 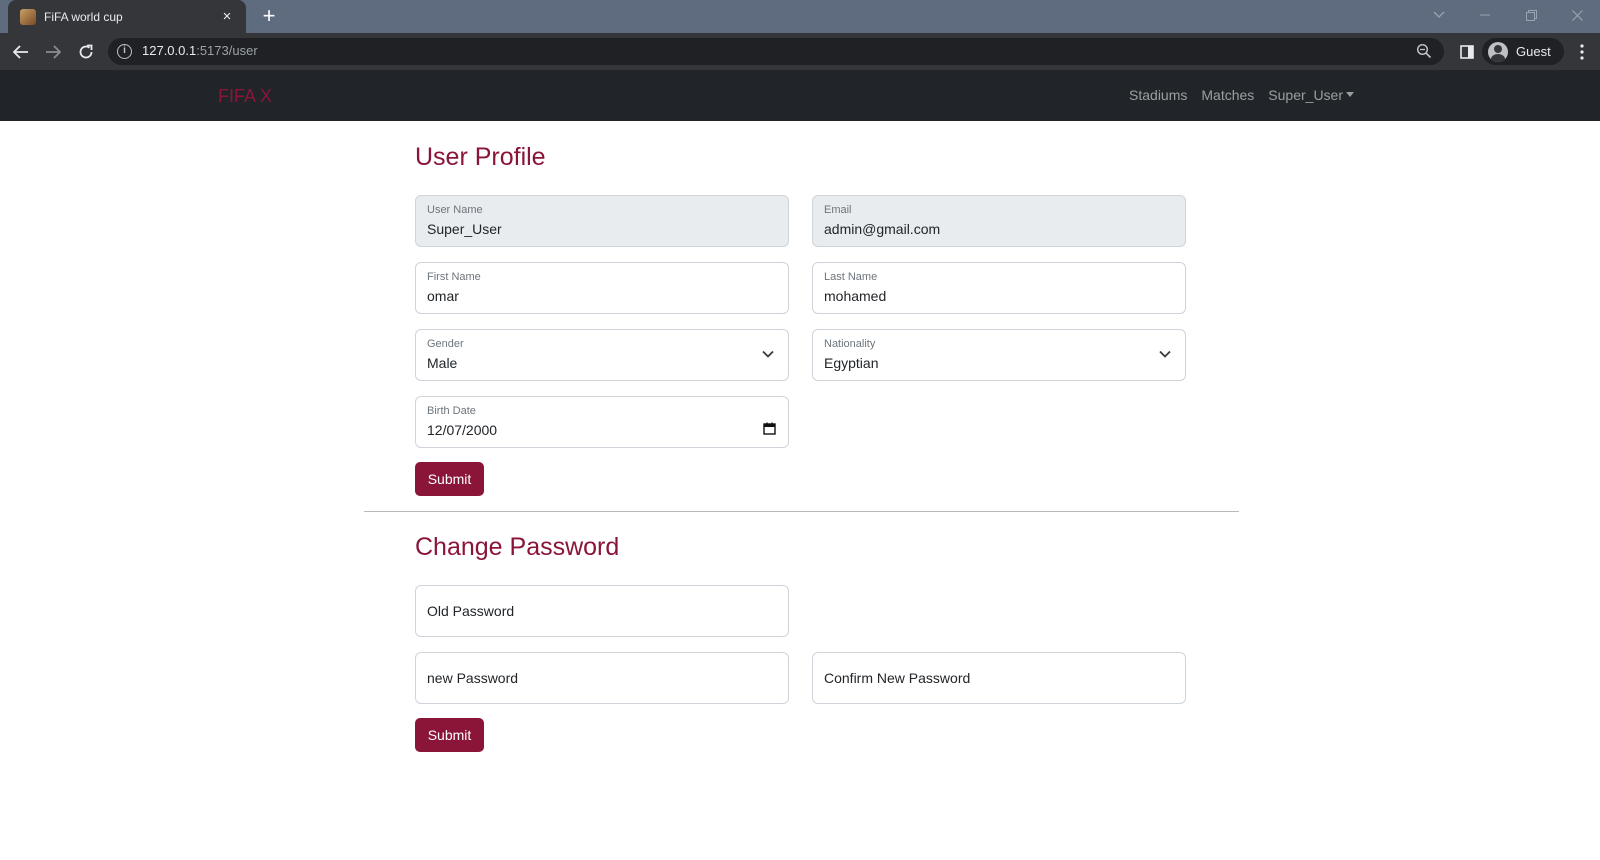 What do you see at coordinates (1305, 95) in the screenshot?
I see `user-dropdown-label: Super_User` at bounding box center [1305, 95].